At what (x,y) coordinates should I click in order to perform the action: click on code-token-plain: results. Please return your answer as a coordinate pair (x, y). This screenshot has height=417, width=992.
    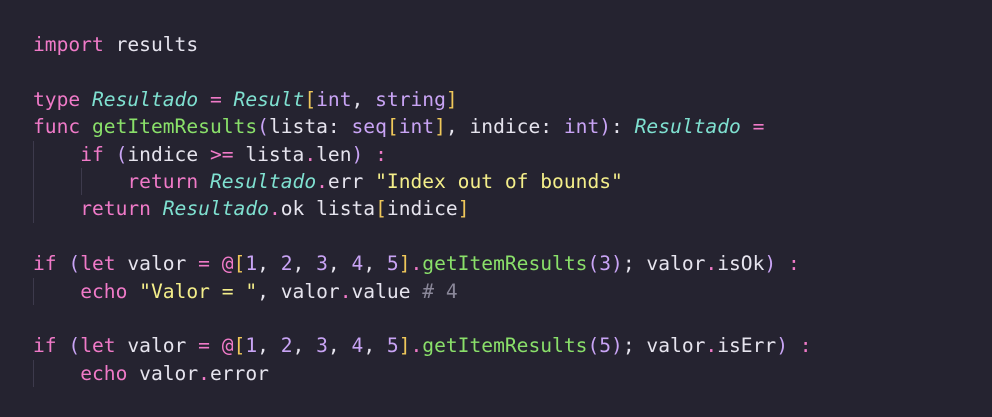
    Looking at the image, I should click on (151, 44).